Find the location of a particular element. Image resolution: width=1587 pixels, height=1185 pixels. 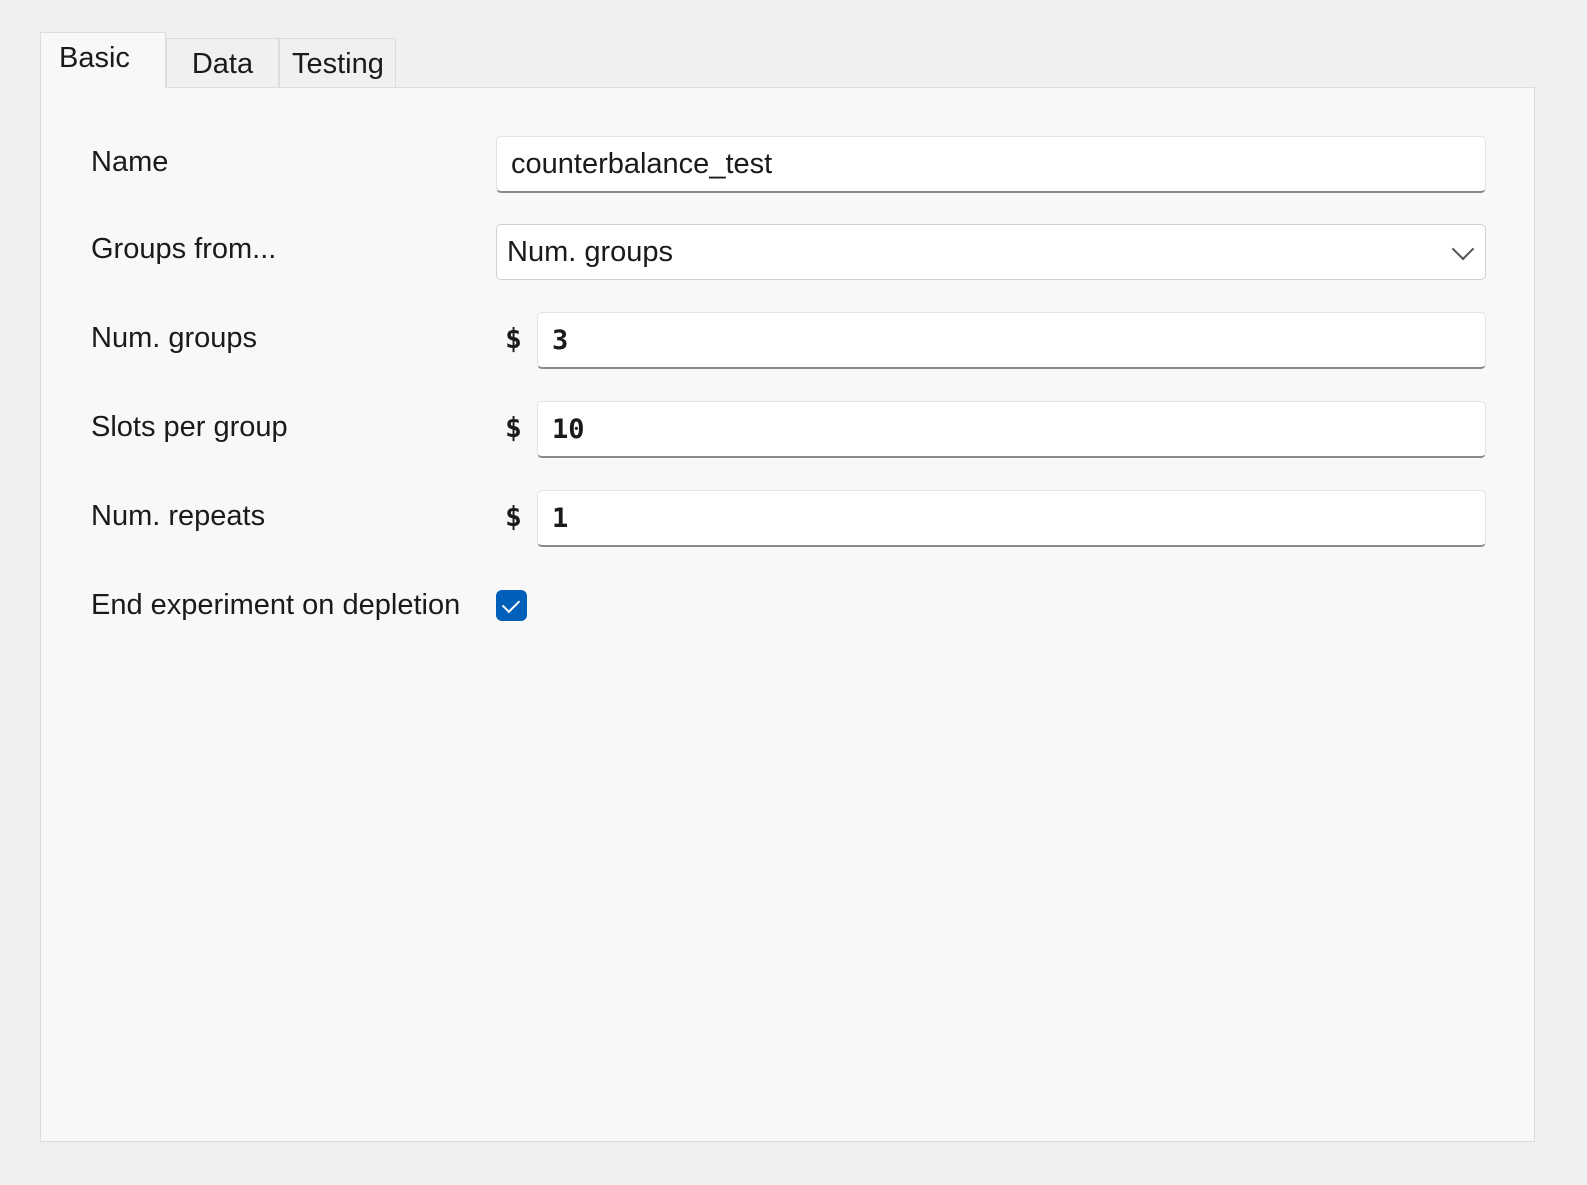

slots-per-group-label: Slots per group is located at coordinates (189, 427).